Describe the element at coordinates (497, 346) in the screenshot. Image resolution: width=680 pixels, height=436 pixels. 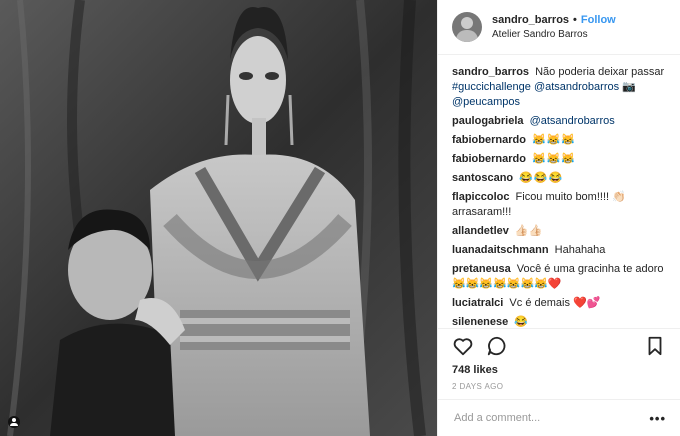
I see `comment-icon` at that location.